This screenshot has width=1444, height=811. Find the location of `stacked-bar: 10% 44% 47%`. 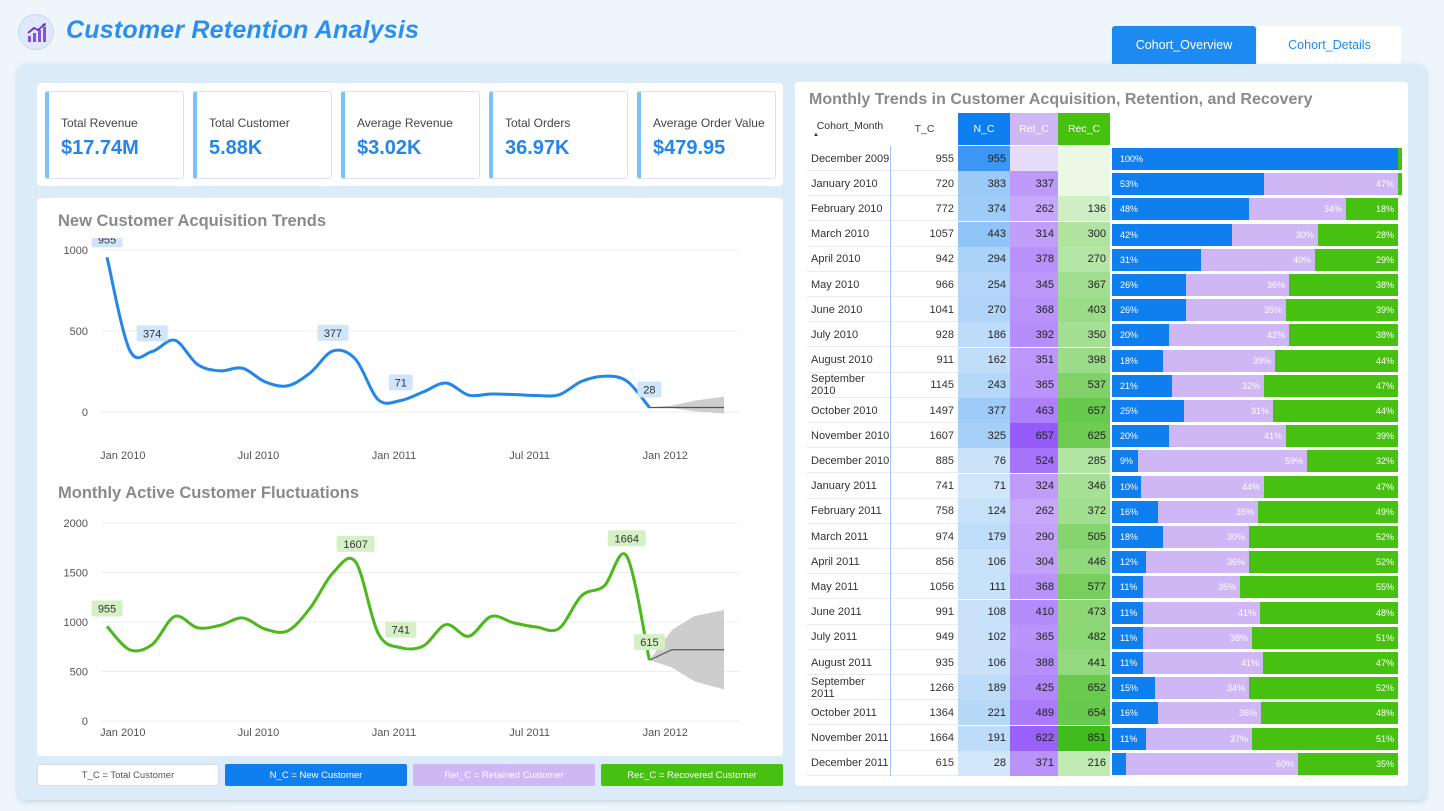

stacked-bar: 10% 44% 47% is located at coordinates (1255, 486).